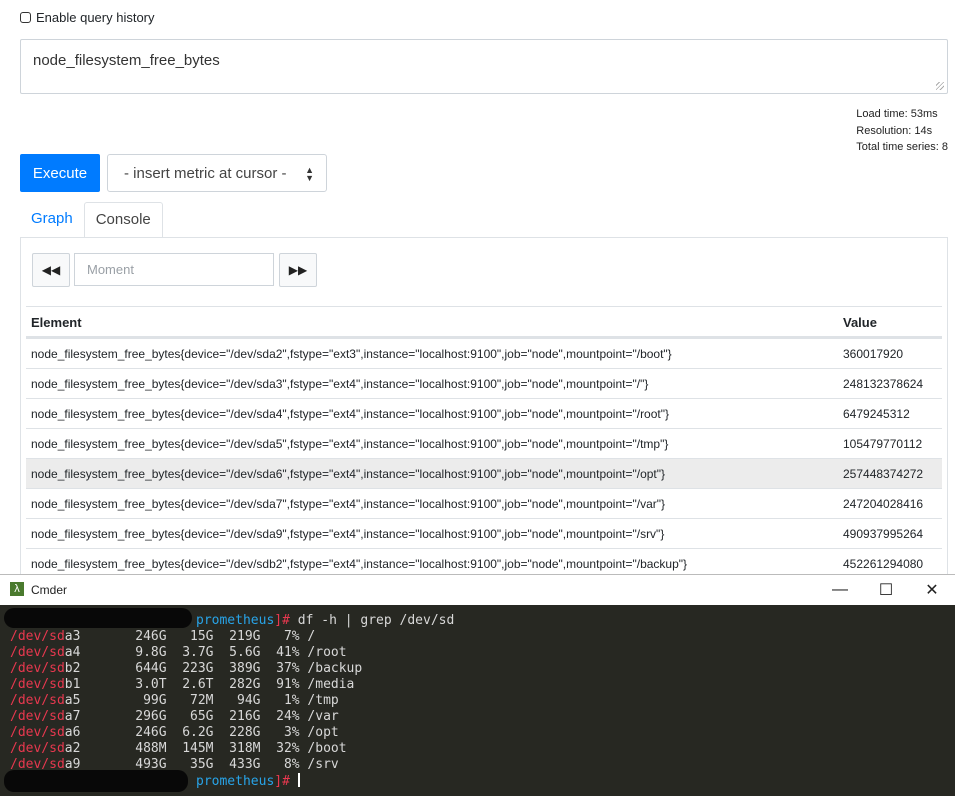 Image resolution: width=955 pixels, height=796 pixels. I want to click on df-stats: 246G 15G 219G 7% /, so click(198, 636).